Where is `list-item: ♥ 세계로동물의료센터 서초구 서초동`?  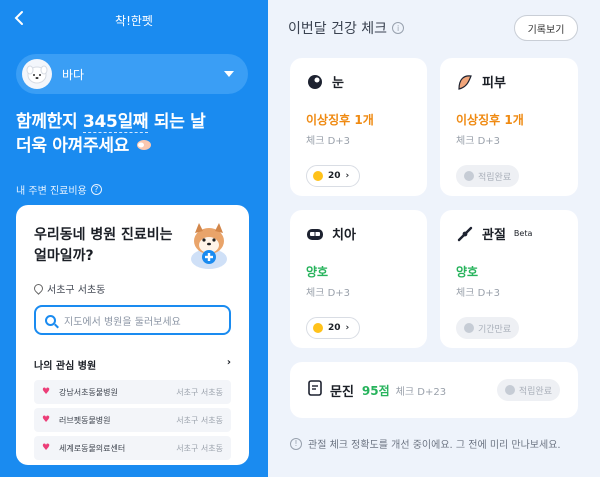 list-item: ♥ 세계로동물의료센터 서초구 서초동 is located at coordinates (132, 448).